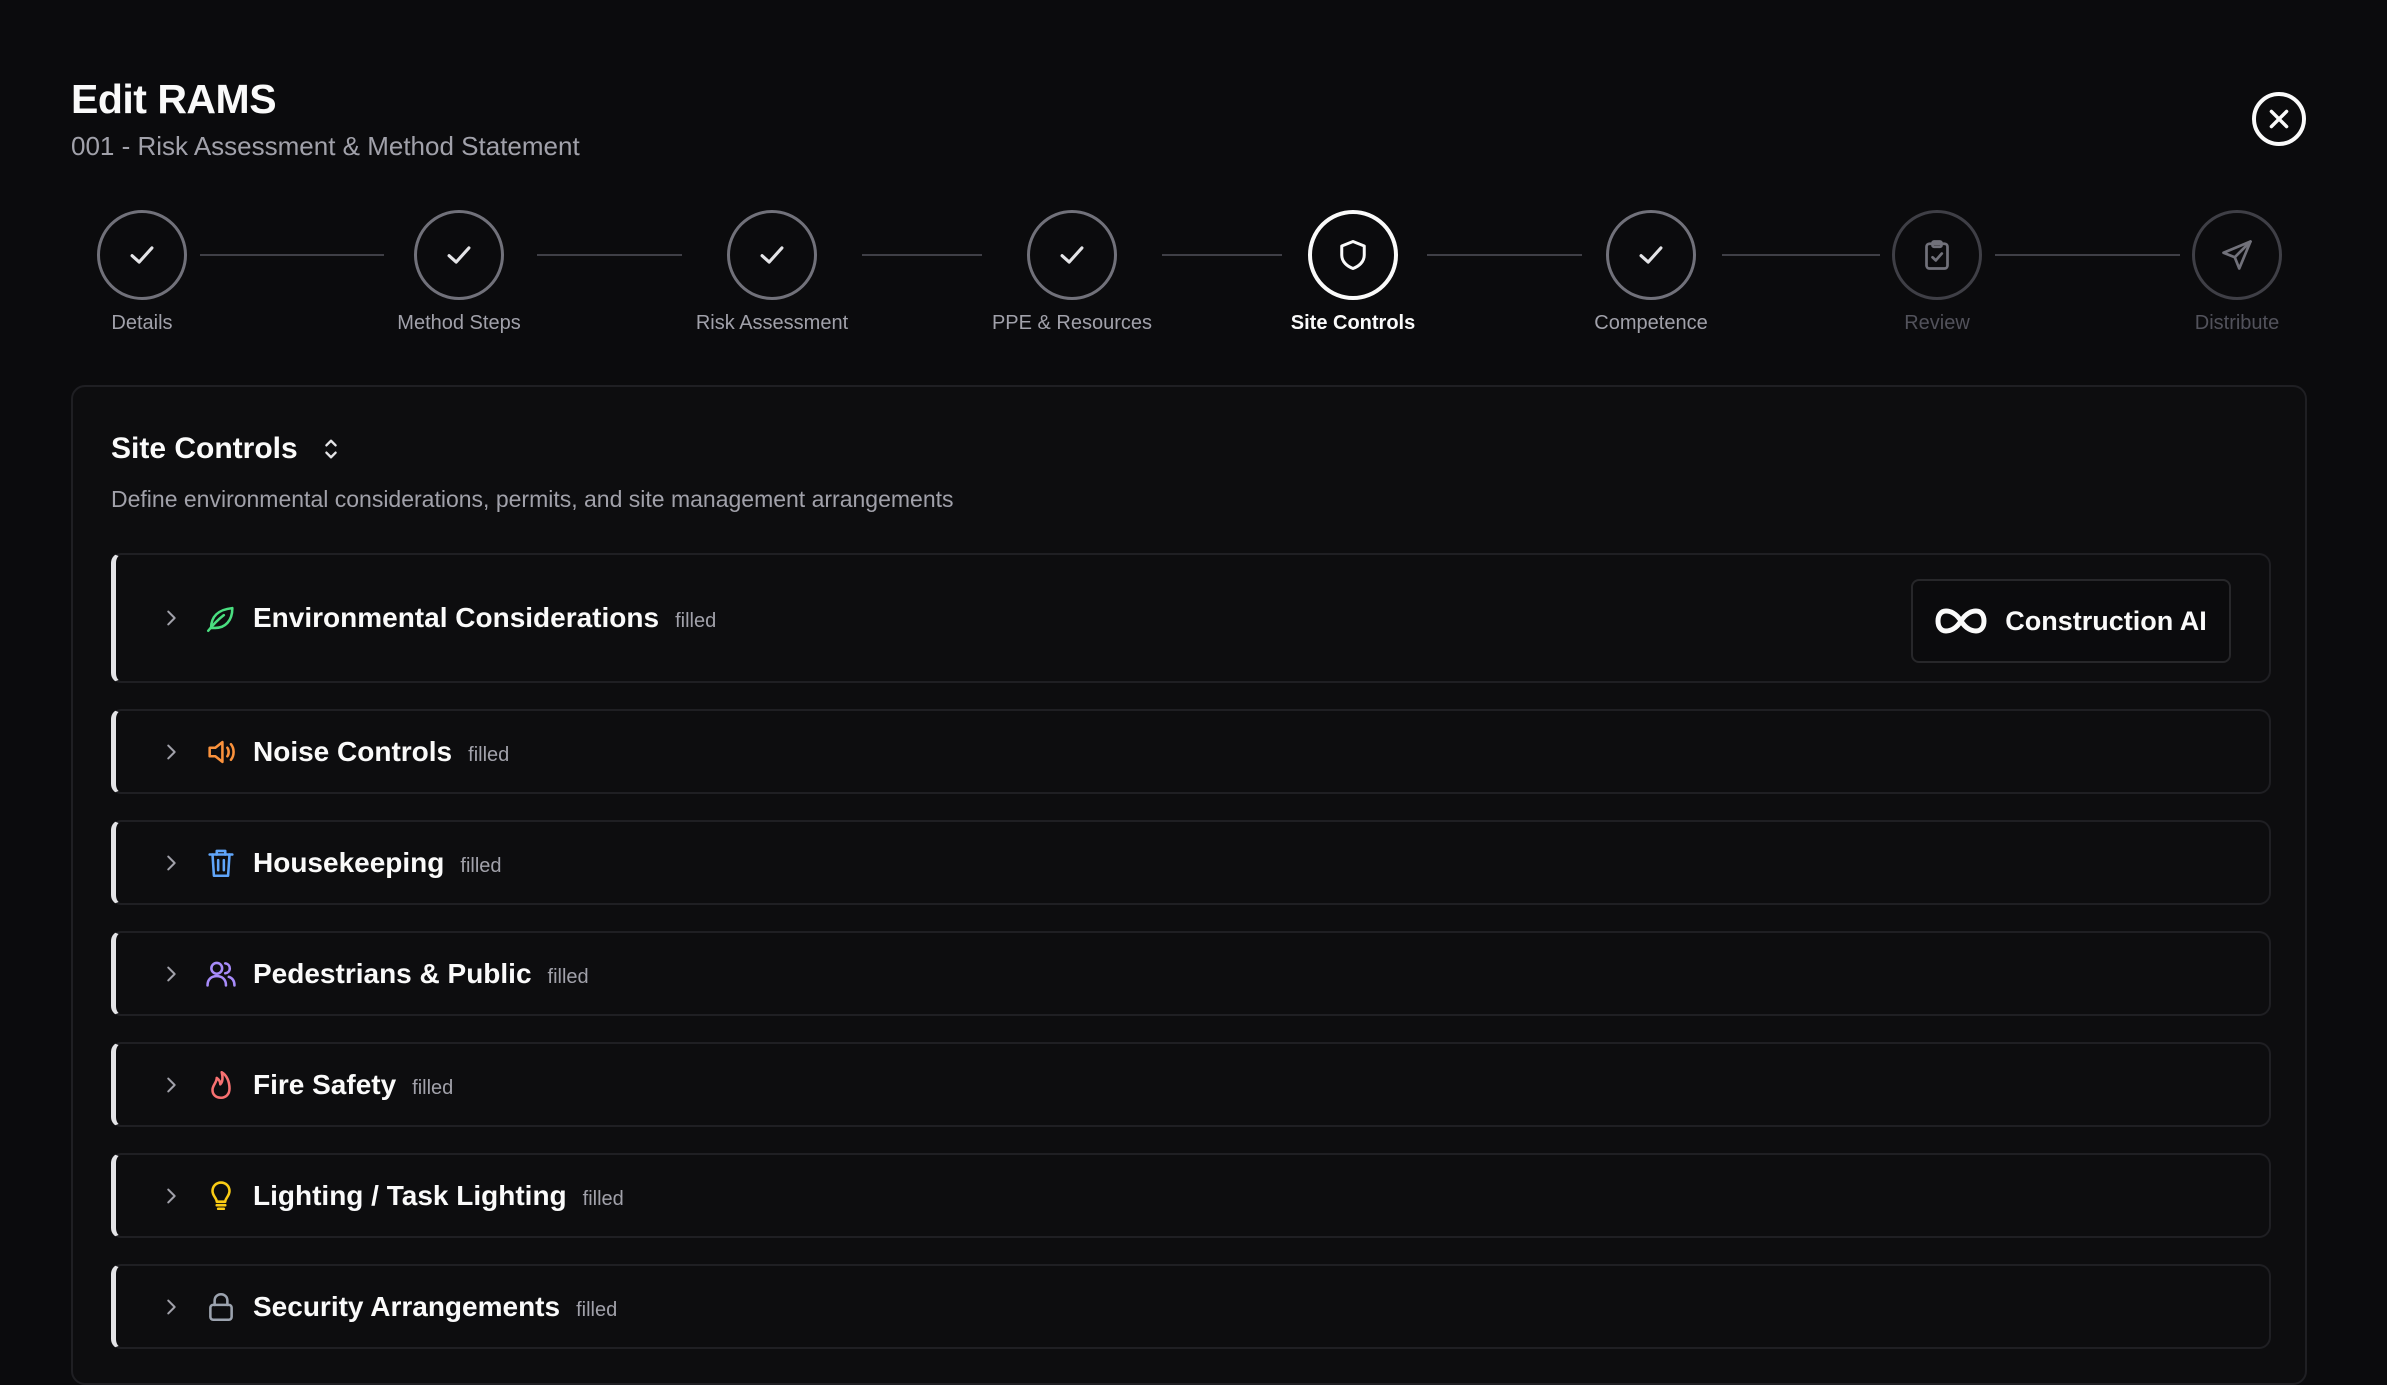  Describe the element at coordinates (142, 323) in the screenshot. I see `step-label: Details` at that location.